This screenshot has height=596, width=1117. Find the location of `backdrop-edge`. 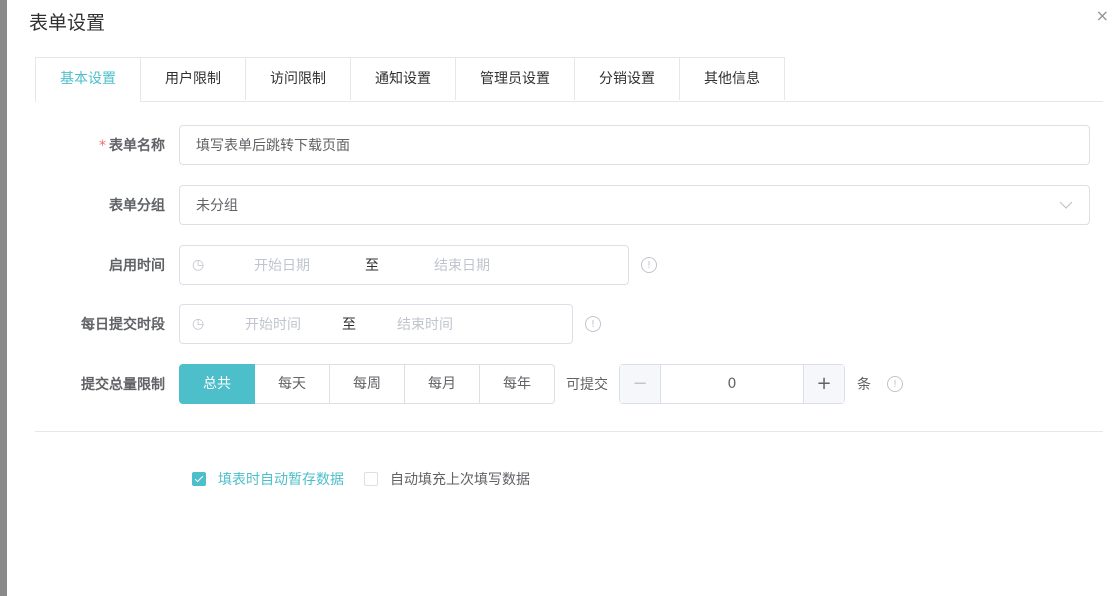

backdrop-edge is located at coordinates (3, 298).